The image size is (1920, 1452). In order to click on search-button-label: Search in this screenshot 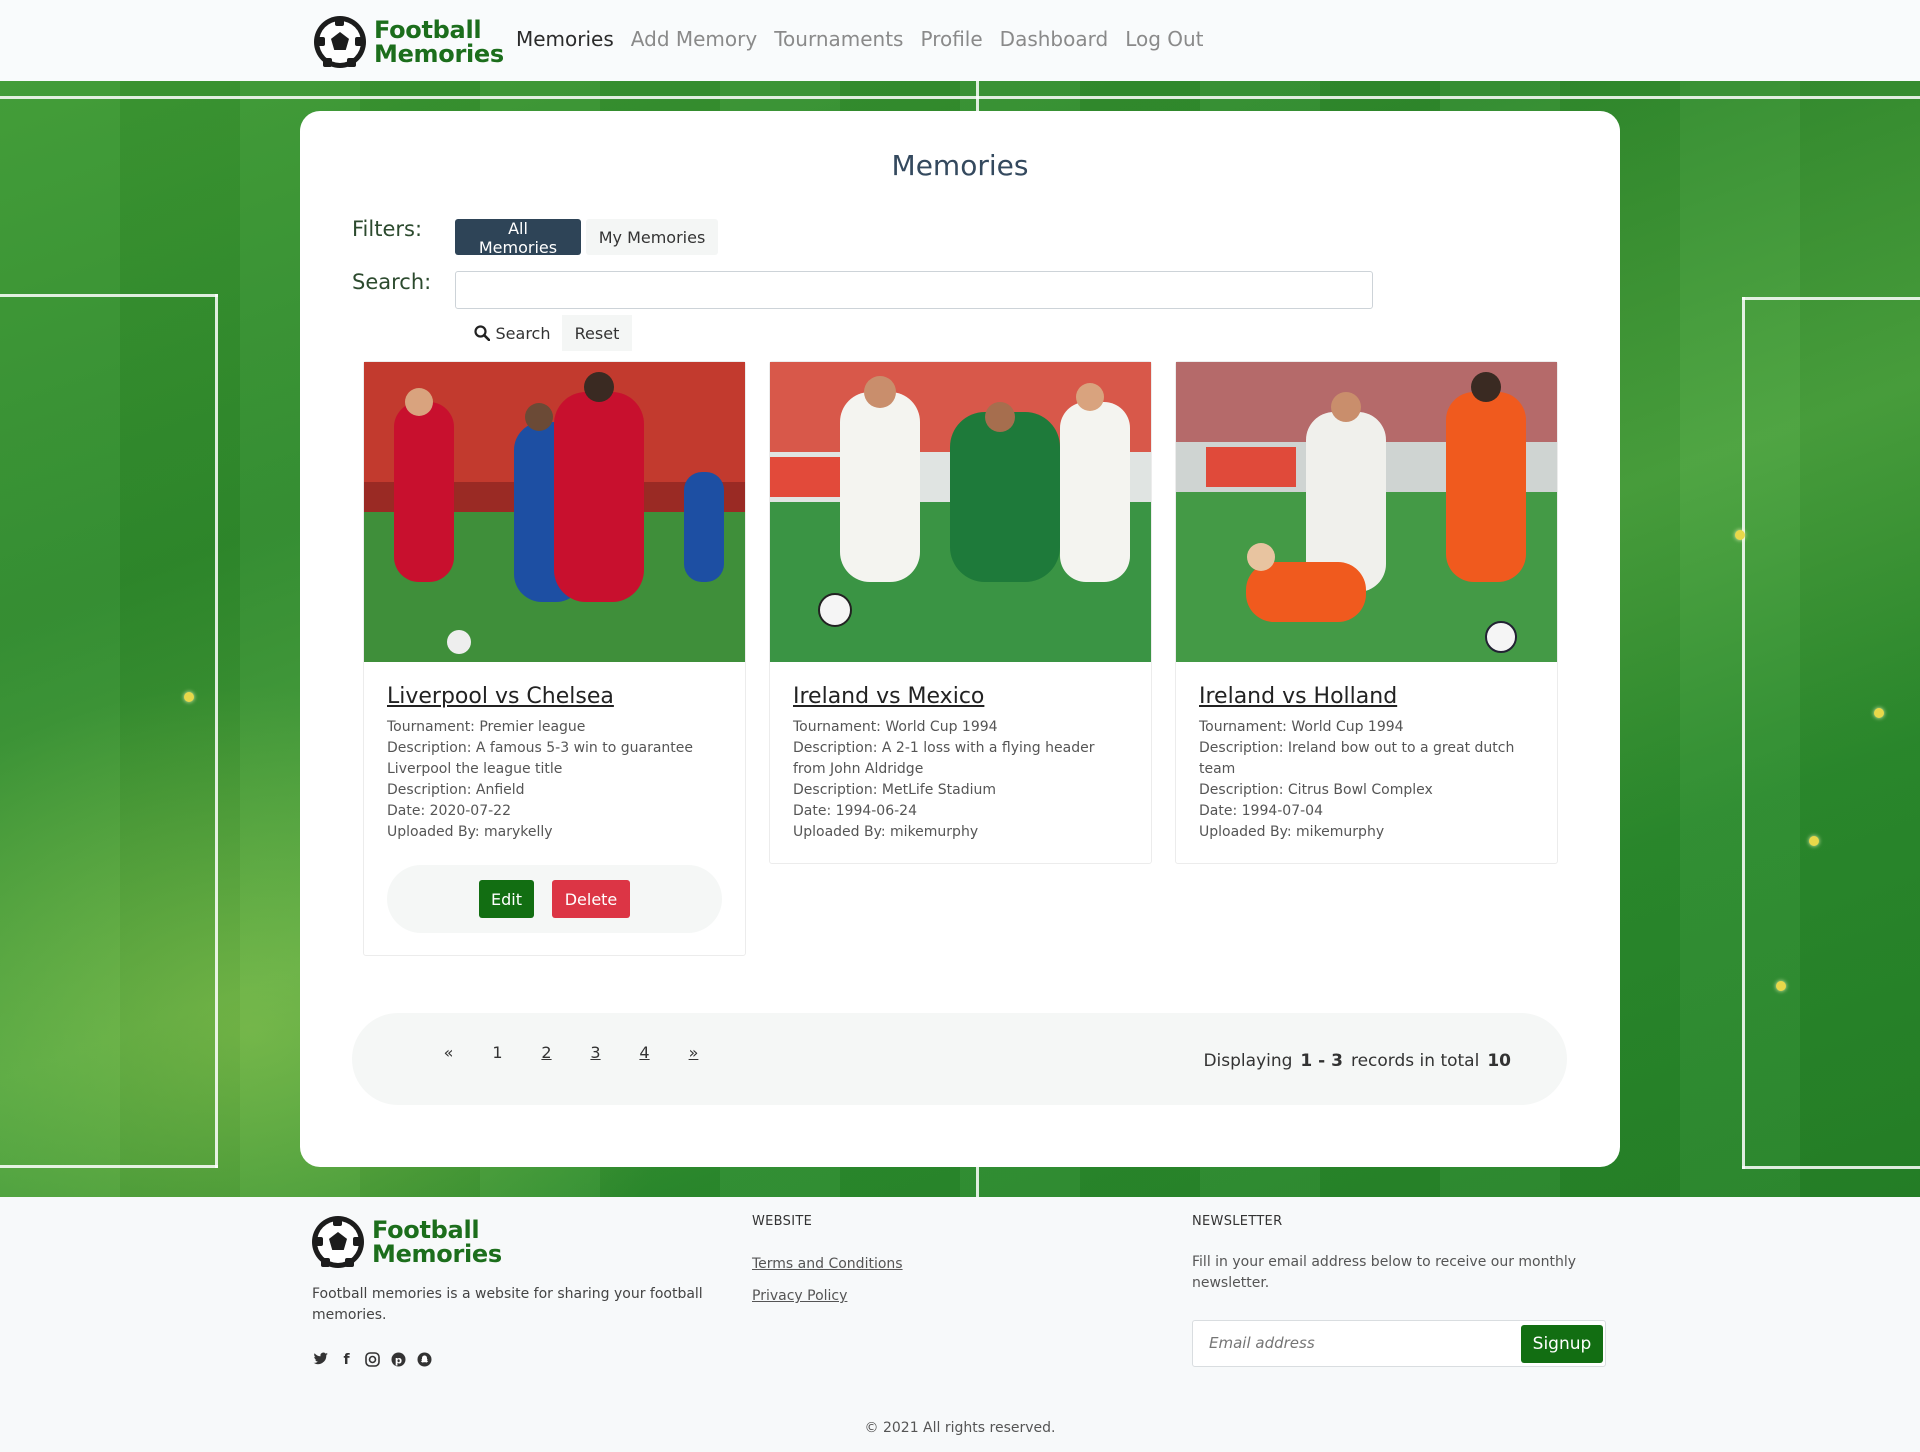, I will do `click(523, 333)`.